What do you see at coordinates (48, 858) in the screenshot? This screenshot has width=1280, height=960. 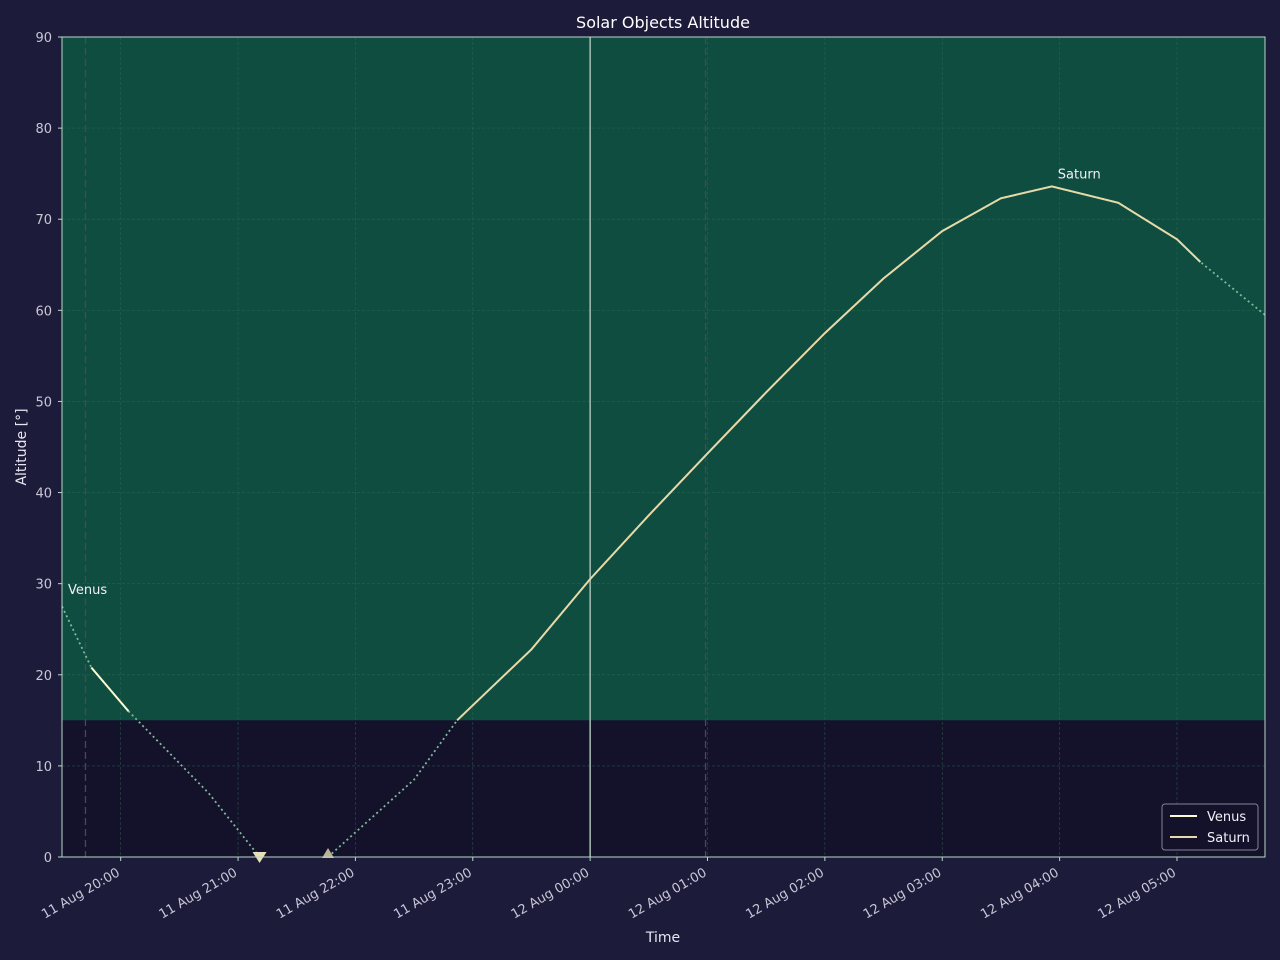 I see `y-tick-label: 0` at bounding box center [48, 858].